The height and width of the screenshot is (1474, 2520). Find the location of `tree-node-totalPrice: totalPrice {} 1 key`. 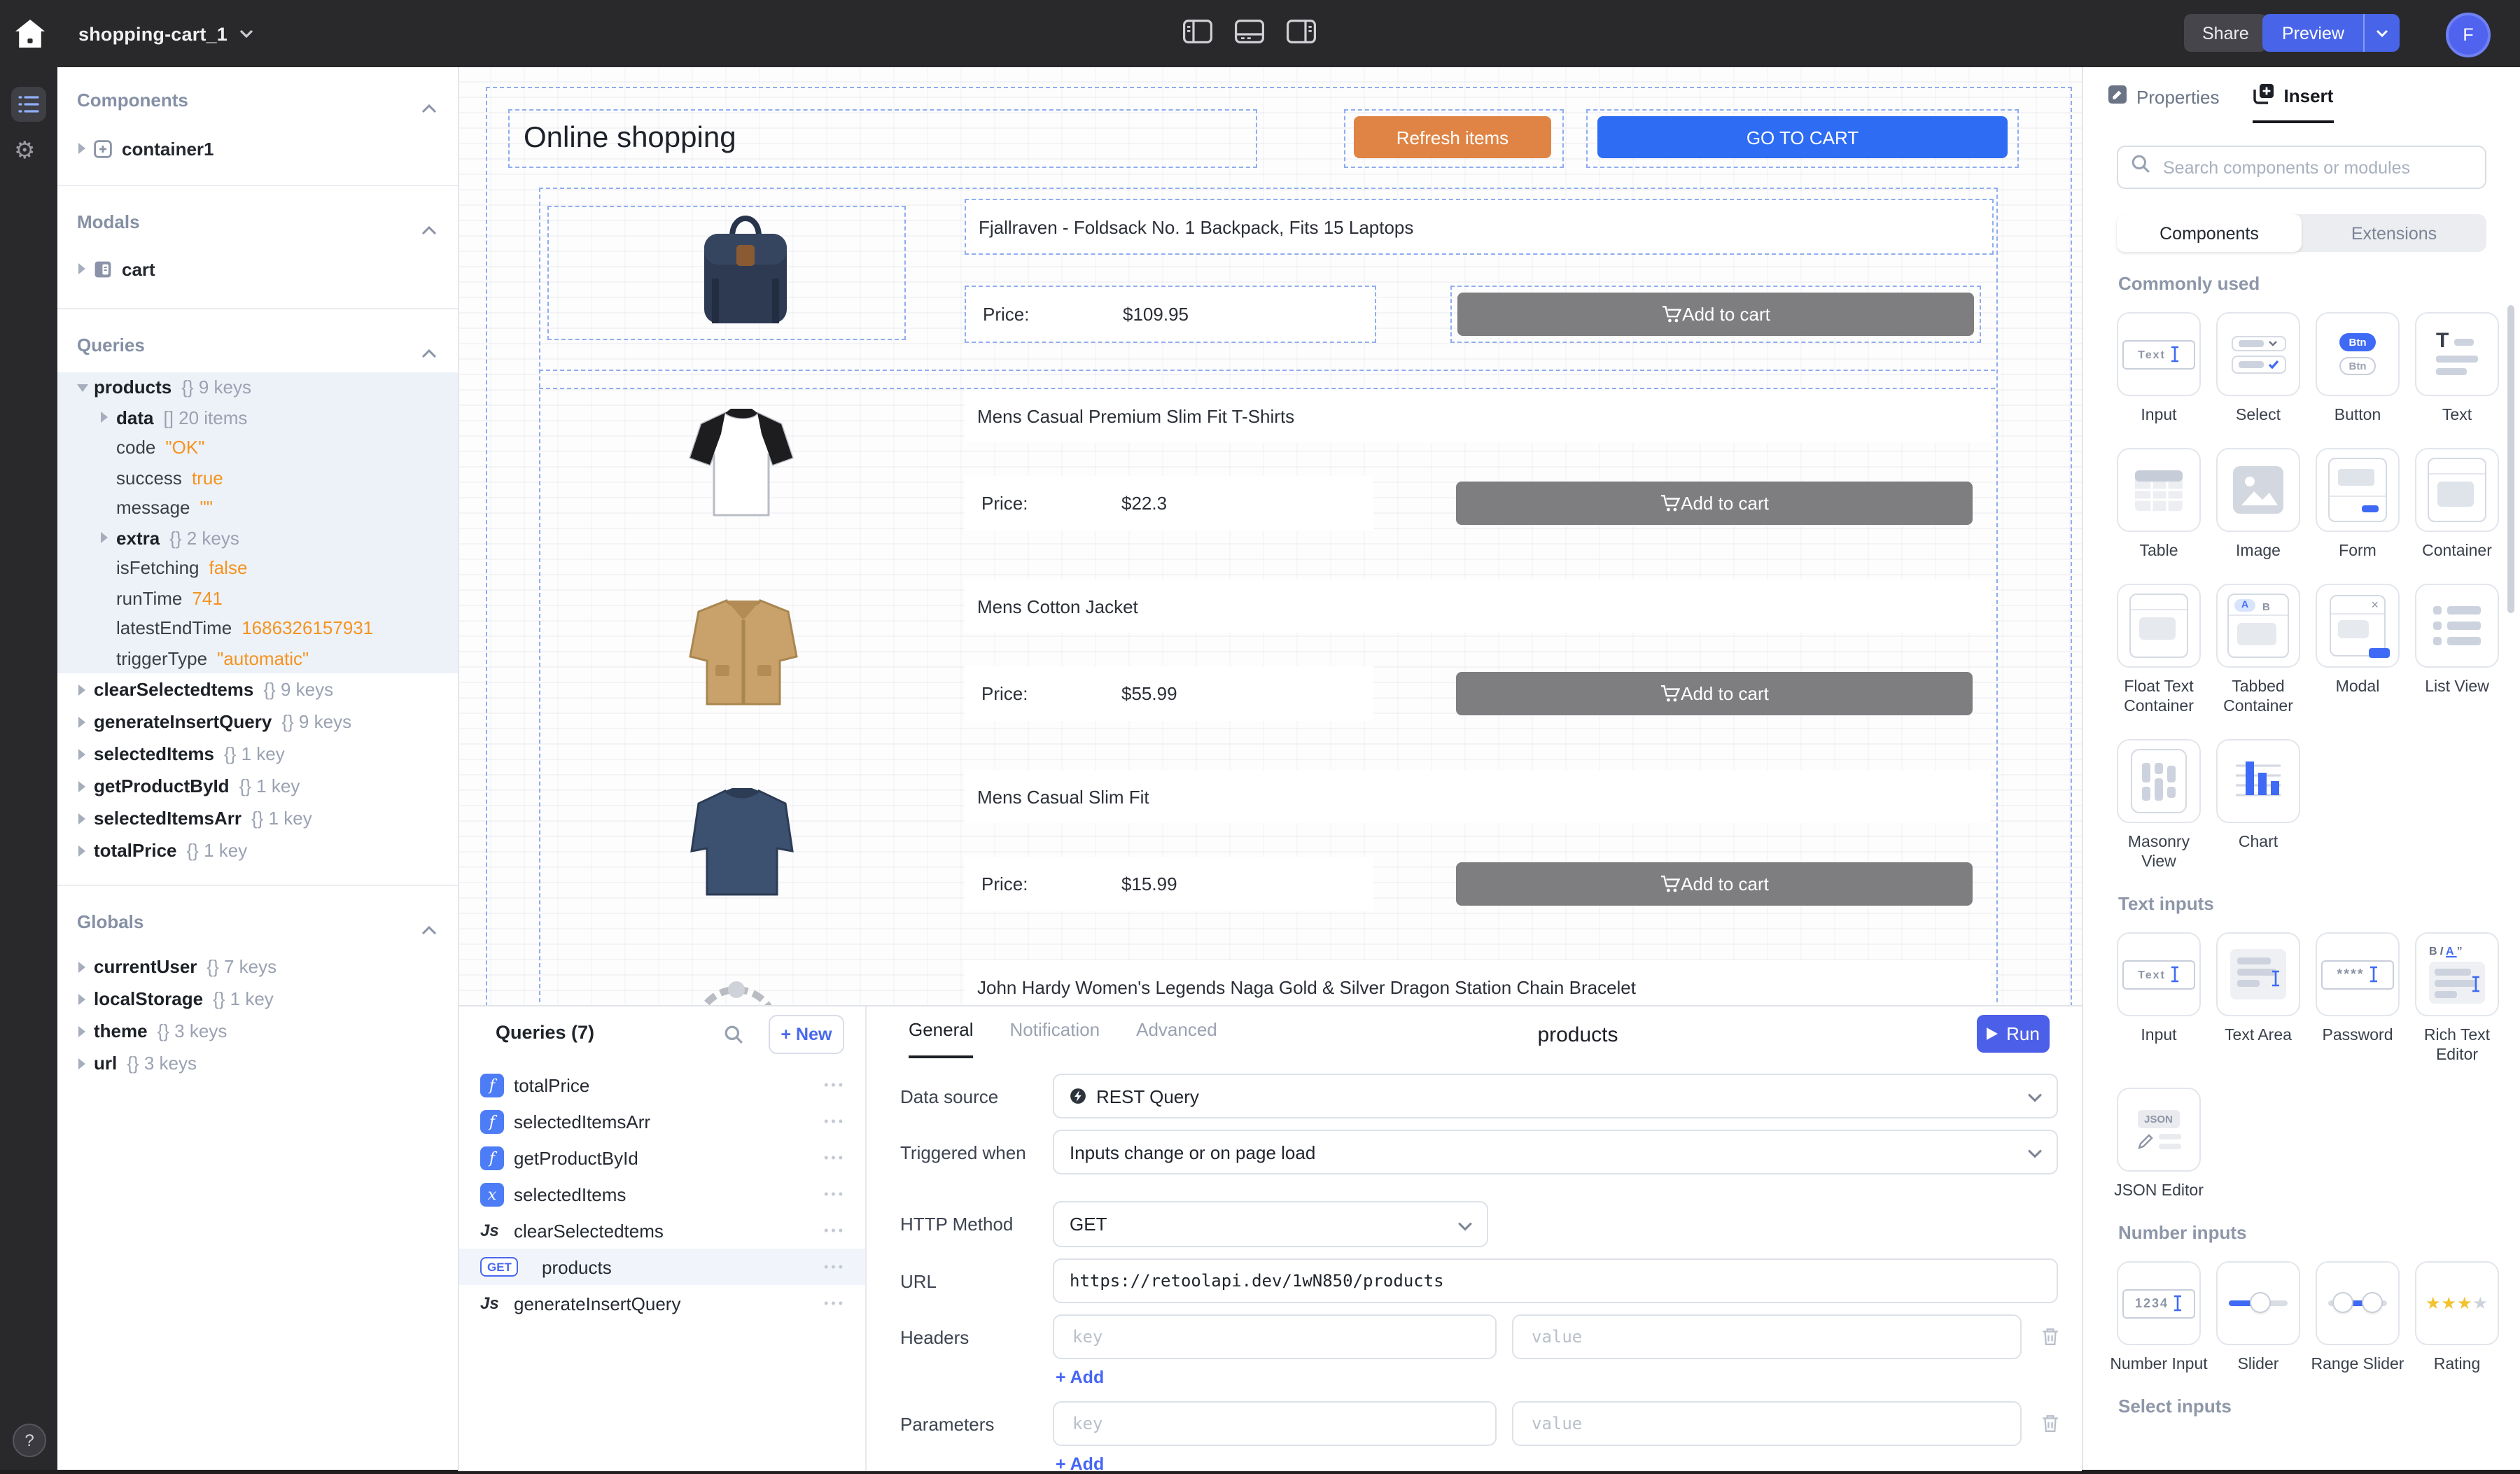

tree-node-totalPrice: totalPrice {} 1 key is located at coordinates (257, 850).